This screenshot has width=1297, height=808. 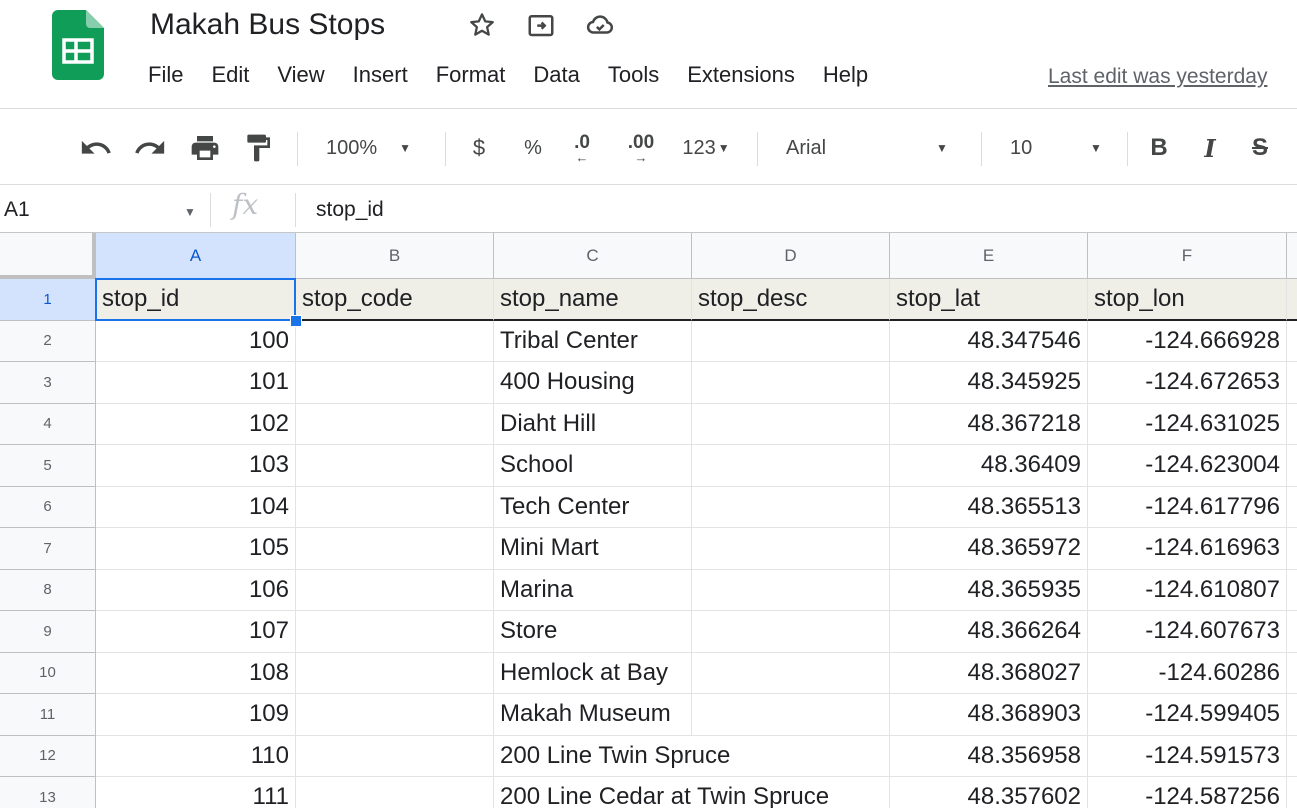 What do you see at coordinates (1187, 549) in the screenshot?
I see `table-cell: -124.616963` at bounding box center [1187, 549].